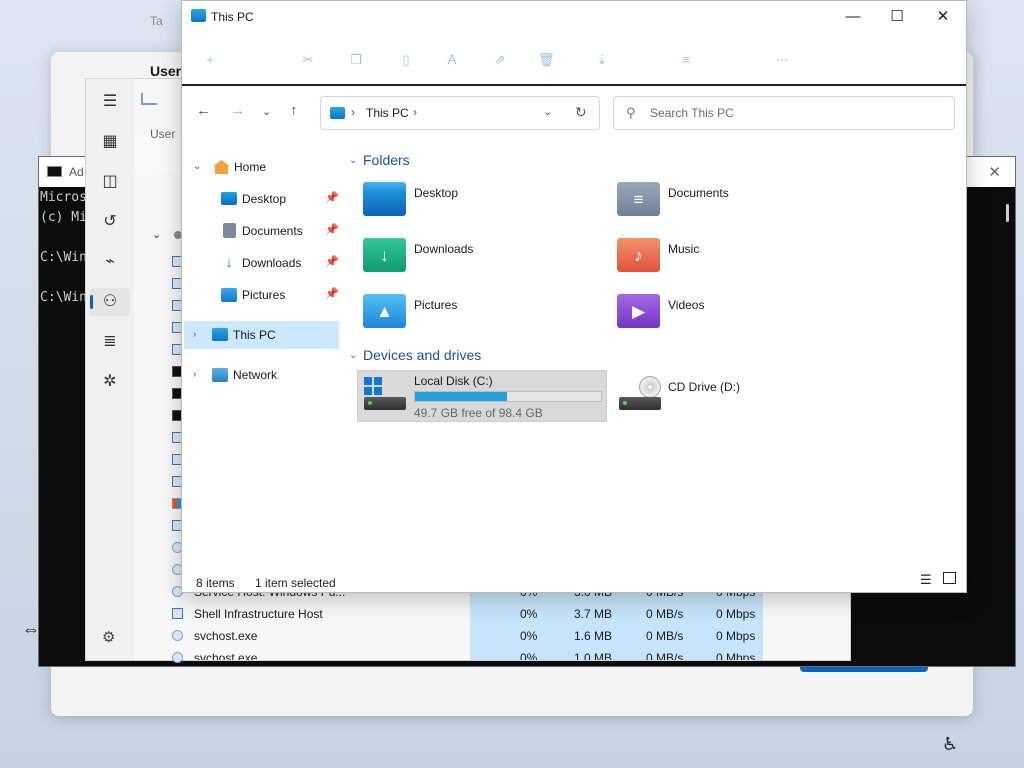  Describe the element at coordinates (479, 636) in the screenshot. I see `table-row: svchost.exe 0% 1.6 MB 0 MB/s 0 Mbps` at that location.